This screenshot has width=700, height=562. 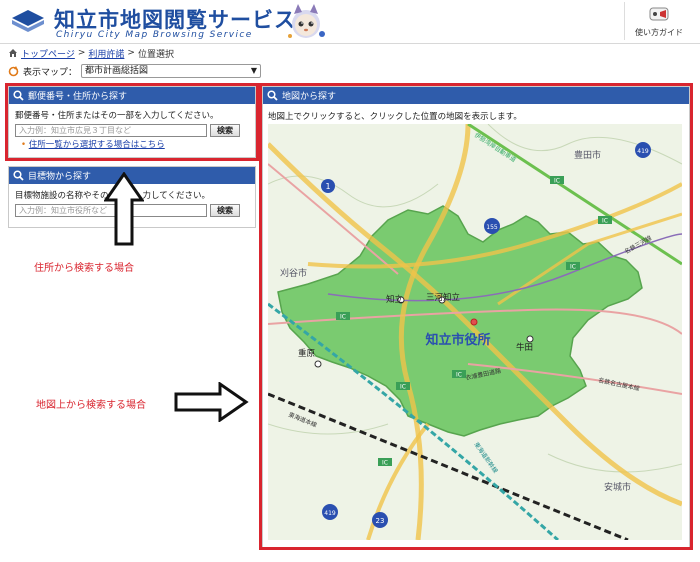 I want to click on display-map-selected: 都市計画総括図, so click(x=117, y=71).